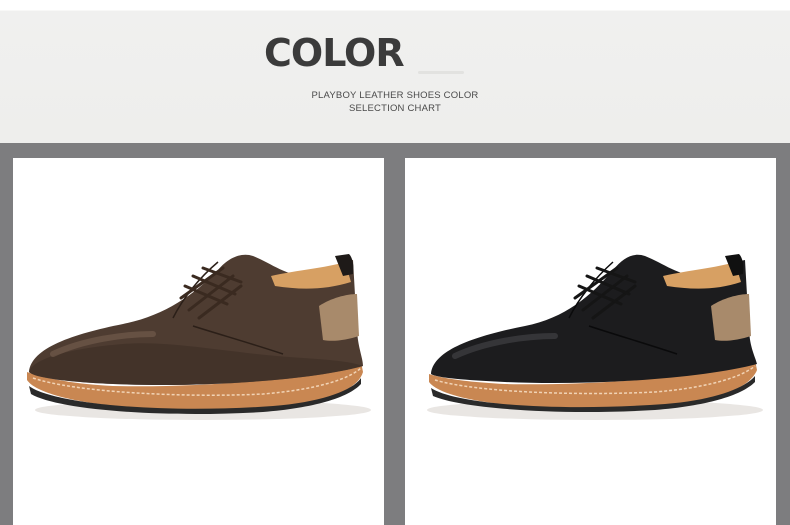  What do you see at coordinates (441, 72) in the screenshot?
I see `title-accent` at bounding box center [441, 72].